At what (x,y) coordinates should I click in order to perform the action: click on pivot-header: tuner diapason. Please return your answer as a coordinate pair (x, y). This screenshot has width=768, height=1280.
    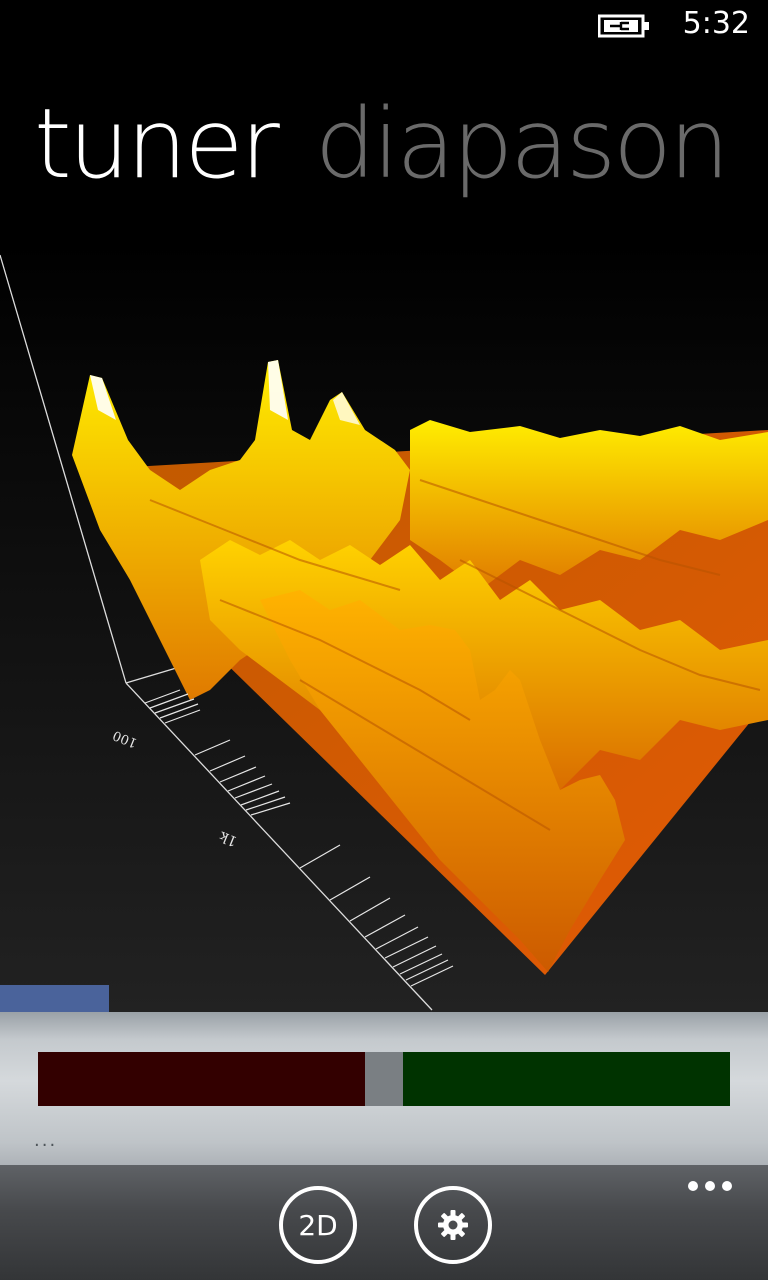
    Looking at the image, I should click on (399, 144).